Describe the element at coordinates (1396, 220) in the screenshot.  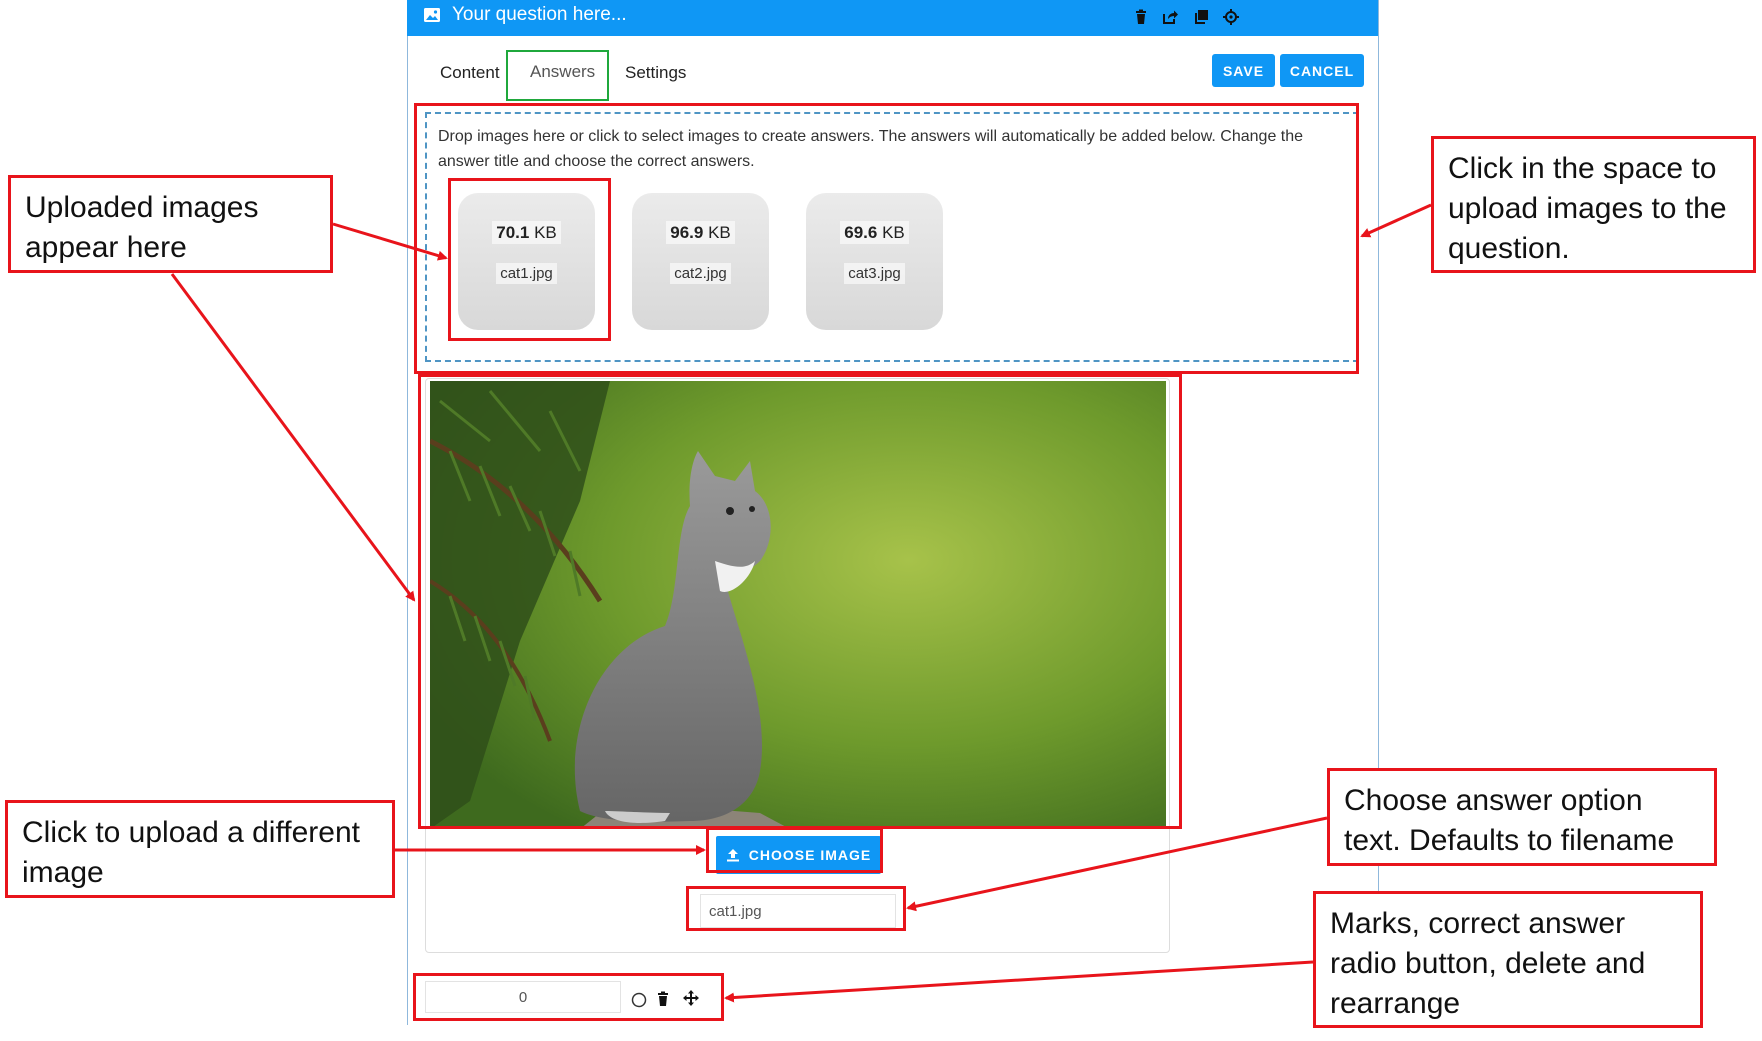
I see `arrow-to-dropzone` at that location.